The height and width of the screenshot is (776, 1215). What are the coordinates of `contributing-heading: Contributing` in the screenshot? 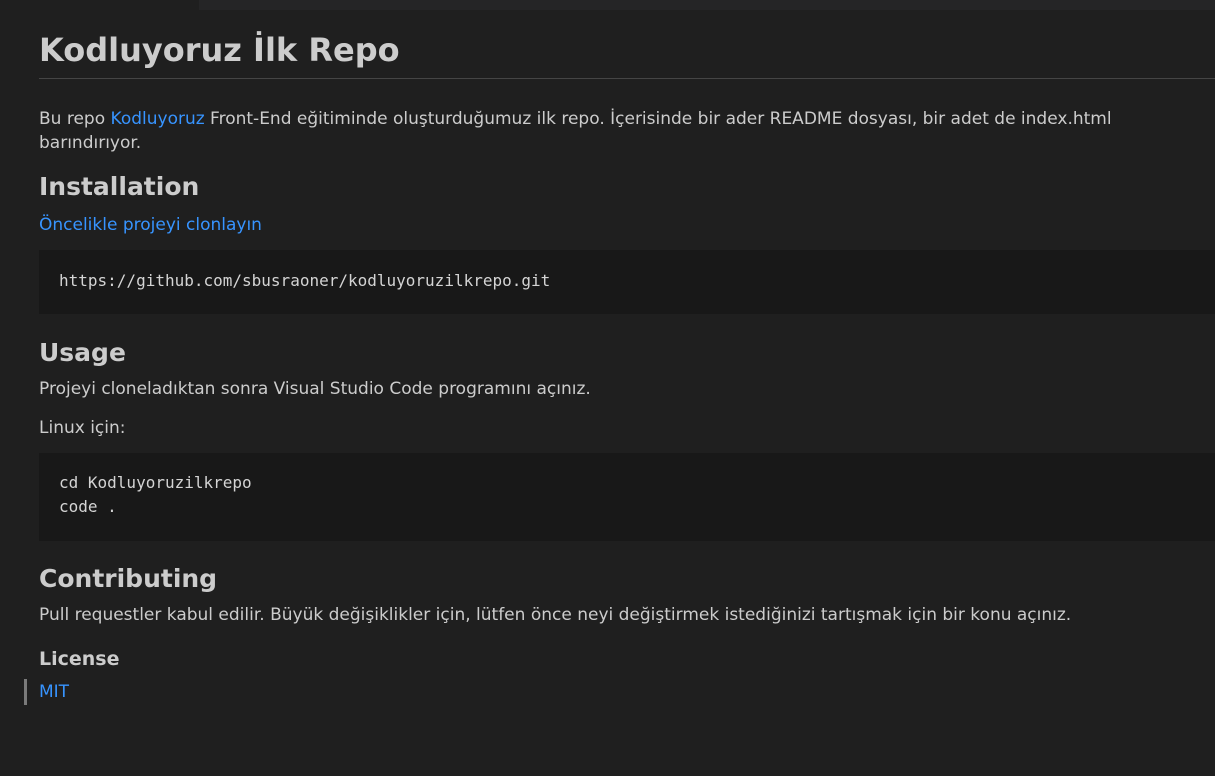 It's located at (128, 578).